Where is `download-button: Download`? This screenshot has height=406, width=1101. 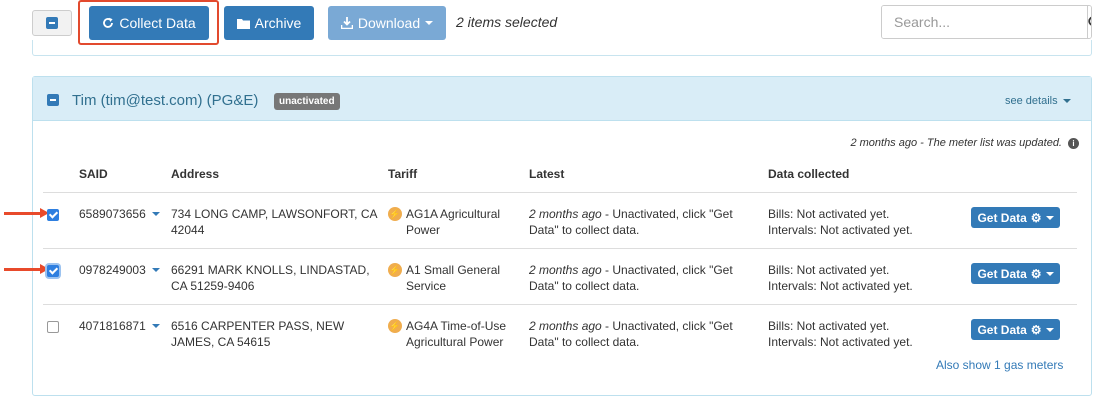
download-button: Download is located at coordinates (387, 23).